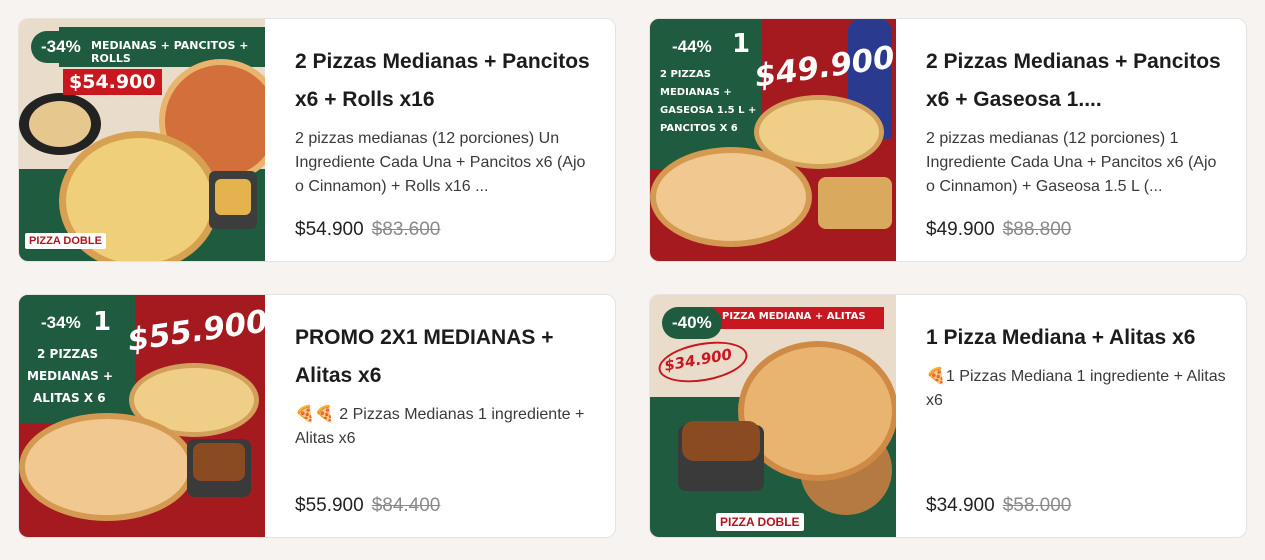 This screenshot has height=560, width=1265. What do you see at coordinates (794, 316) in the screenshot?
I see `promo-banner: PIZZA MEDIANA + ALITAS` at bounding box center [794, 316].